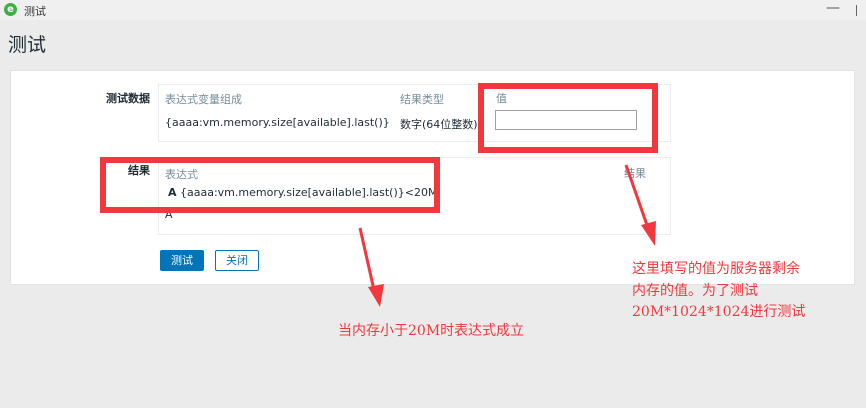  What do you see at coordinates (648, 233) in the screenshot?
I see `arrow-head-right` at bounding box center [648, 233].